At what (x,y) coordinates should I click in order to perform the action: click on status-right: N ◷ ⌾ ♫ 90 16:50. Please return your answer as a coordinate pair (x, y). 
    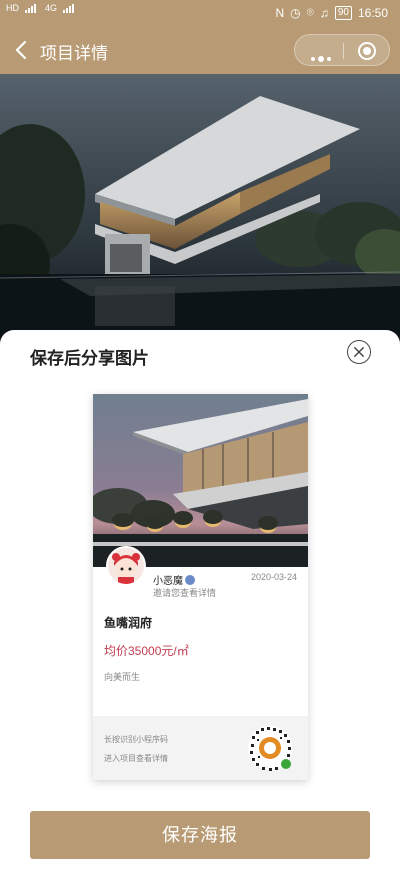
    Looking at the image, I should click on (331, 12).